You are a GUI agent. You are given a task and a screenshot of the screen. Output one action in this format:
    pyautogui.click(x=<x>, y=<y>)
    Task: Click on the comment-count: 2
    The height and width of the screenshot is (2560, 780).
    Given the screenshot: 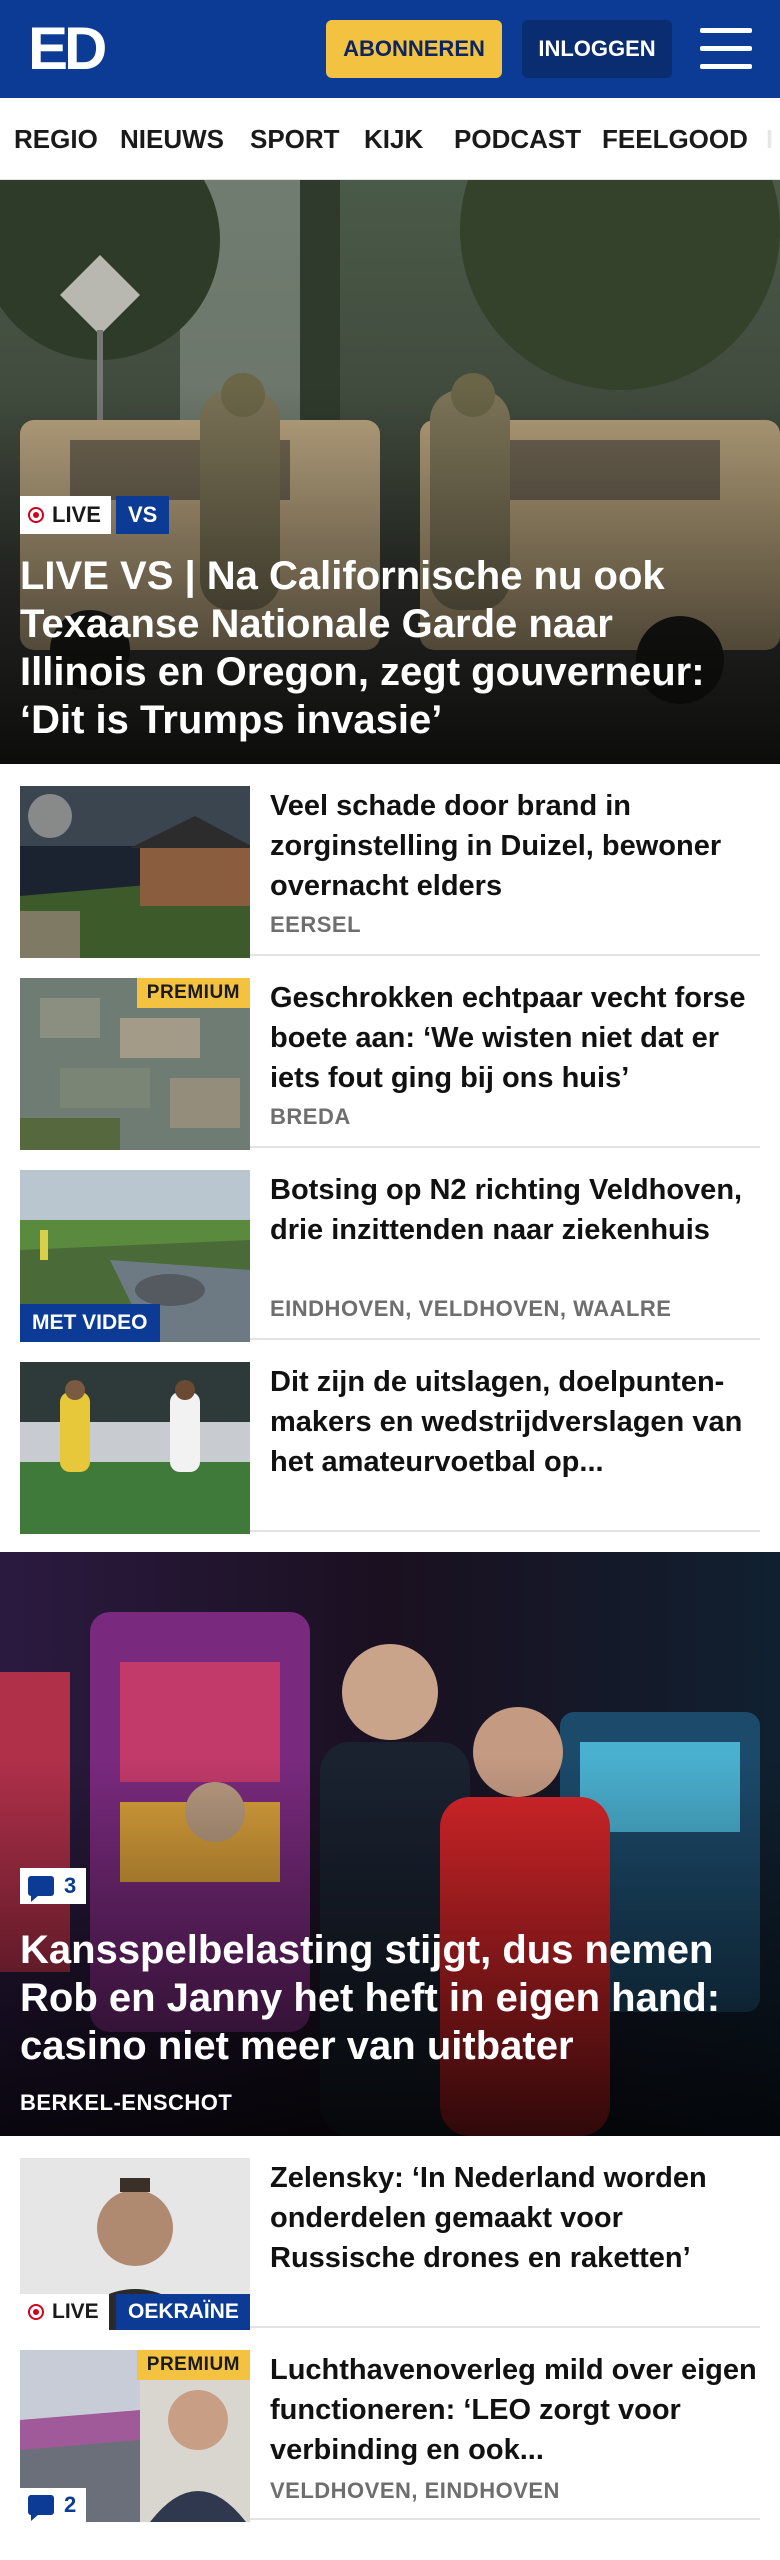 What is the action you would take?
    pyautogui.click(x=70, y=2504)
    